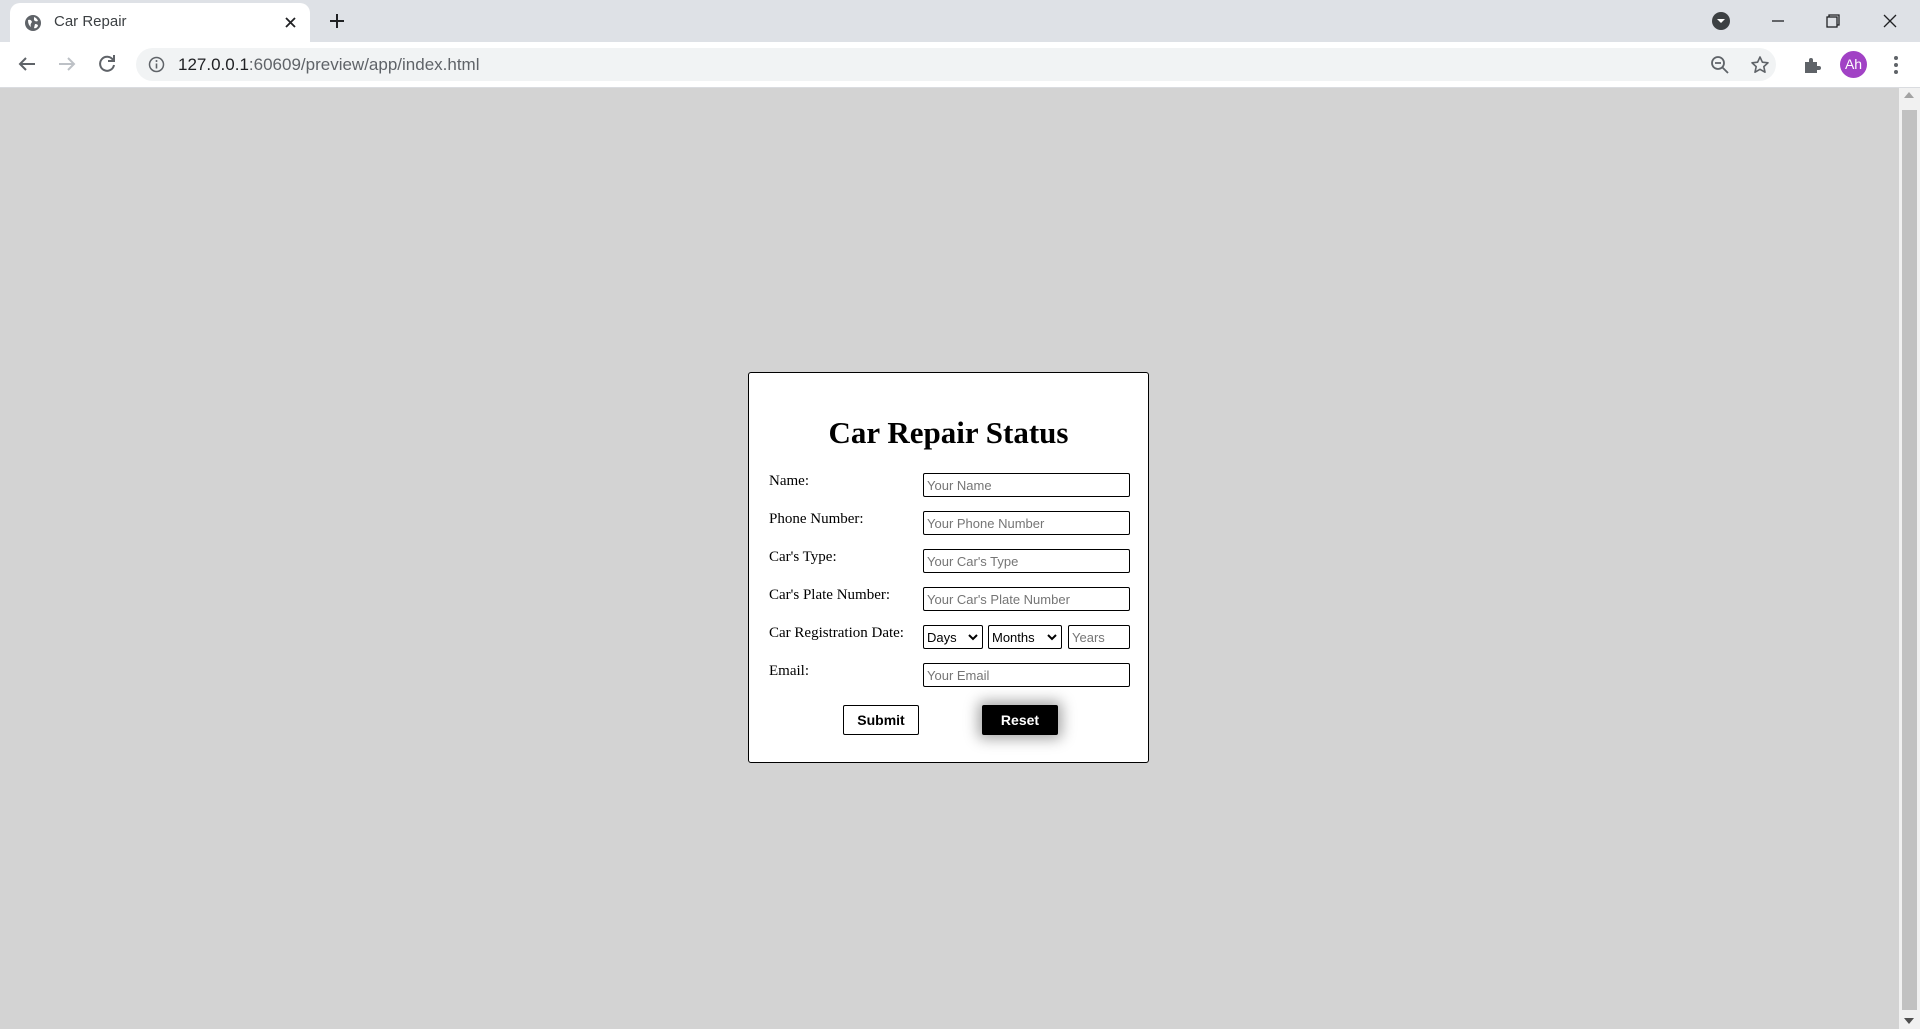 The width and height of the screenshot is (1920, 1029). Describe the element at coordinates (160, 22) in the screenshot. I see `browser-tab: Car Repair` at that location.